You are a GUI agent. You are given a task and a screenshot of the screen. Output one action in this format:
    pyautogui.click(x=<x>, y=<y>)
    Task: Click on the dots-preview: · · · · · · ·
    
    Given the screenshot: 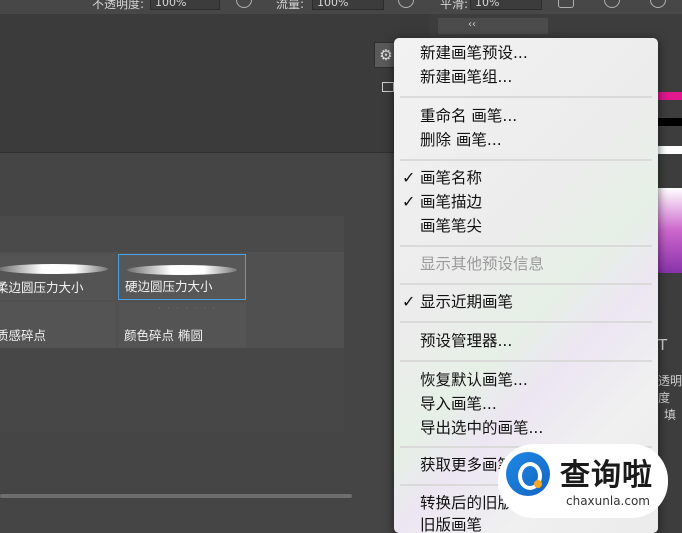 What is the action you would take?
    pyautogui.click(x=188, y=308)
    